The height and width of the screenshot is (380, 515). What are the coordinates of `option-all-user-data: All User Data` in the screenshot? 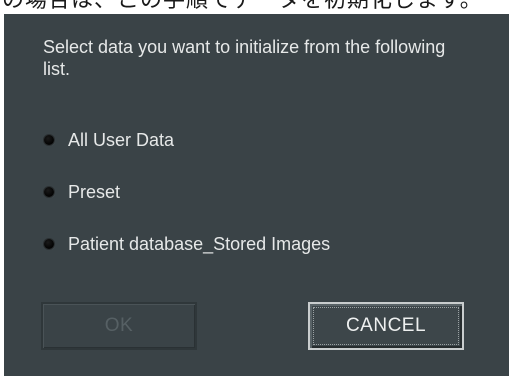 It's located at (109, 140).